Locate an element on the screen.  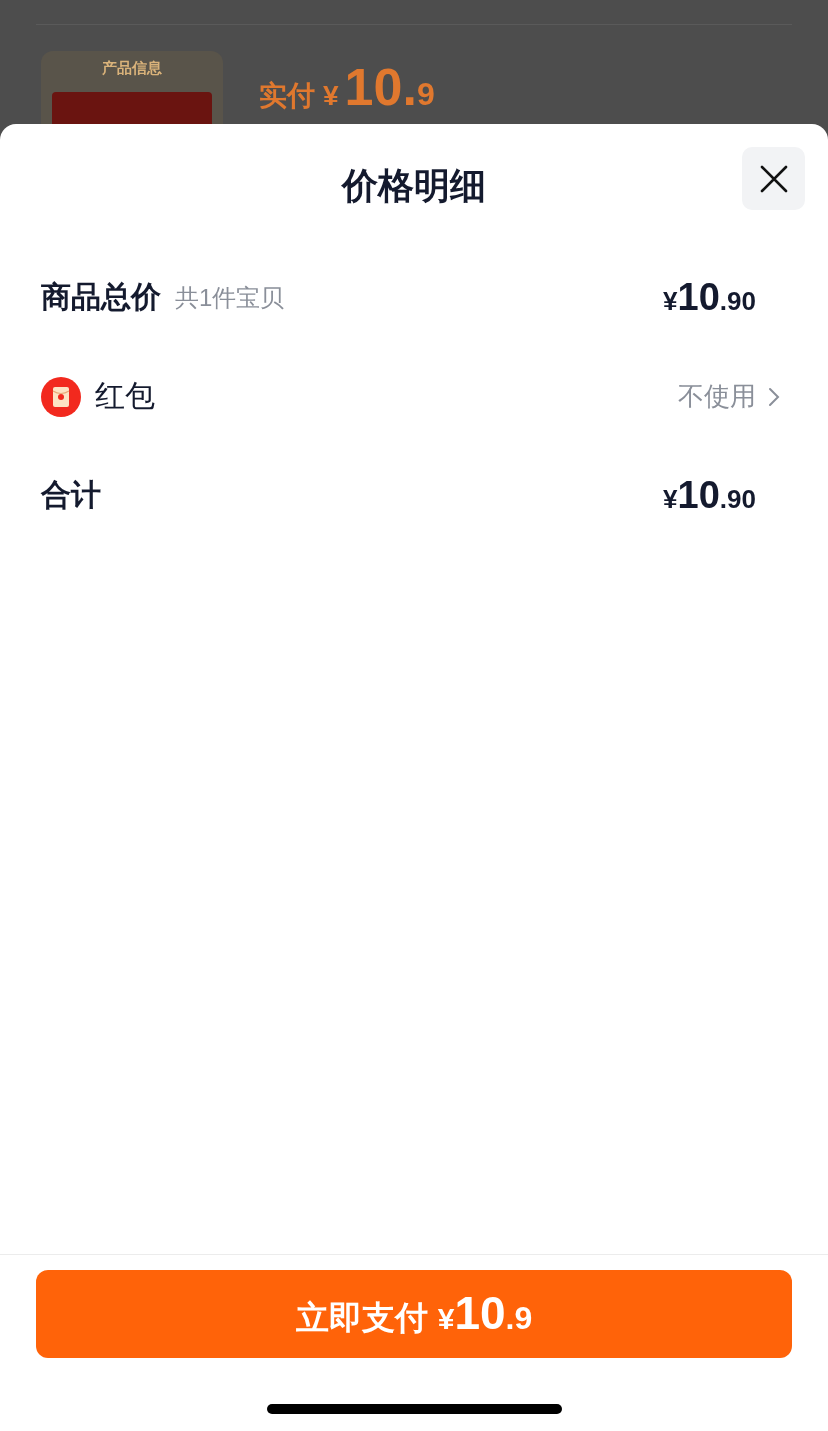
paid-amount: ¥10.9 is located at coordinates (379, 87).